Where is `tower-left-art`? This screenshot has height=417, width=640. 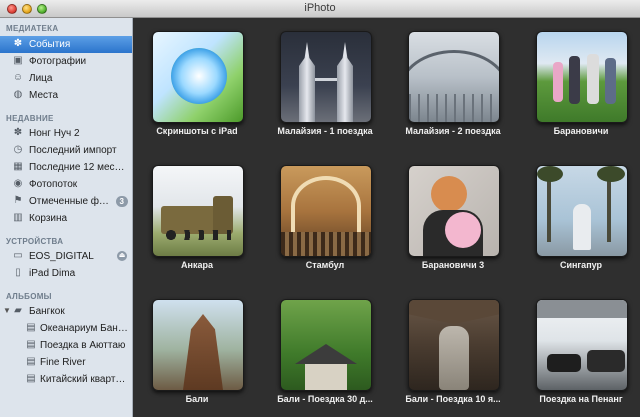
tower-left-art is located at coordinates (307, 82).